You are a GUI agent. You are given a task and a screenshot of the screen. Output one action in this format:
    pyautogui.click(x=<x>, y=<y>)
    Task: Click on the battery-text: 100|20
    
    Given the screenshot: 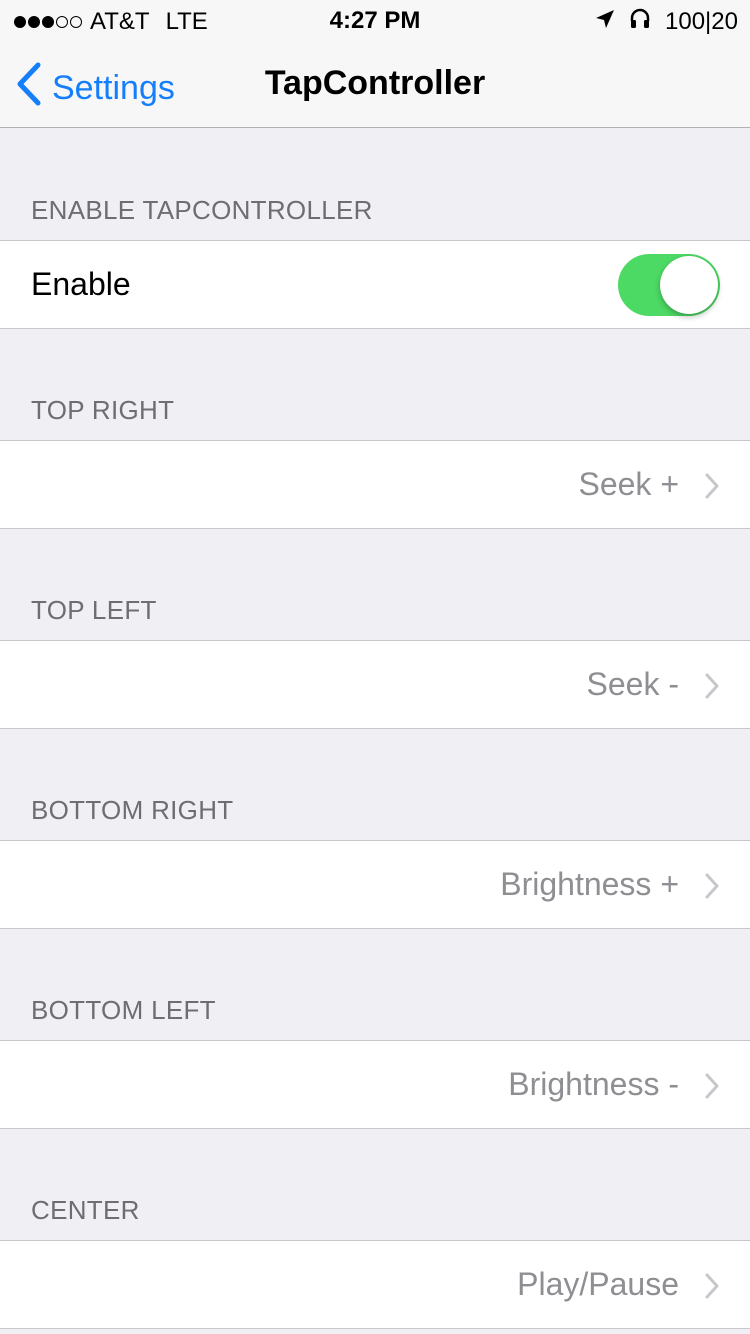 What is the action you would take?
    pyautogui.click(x=701, y=21)
    